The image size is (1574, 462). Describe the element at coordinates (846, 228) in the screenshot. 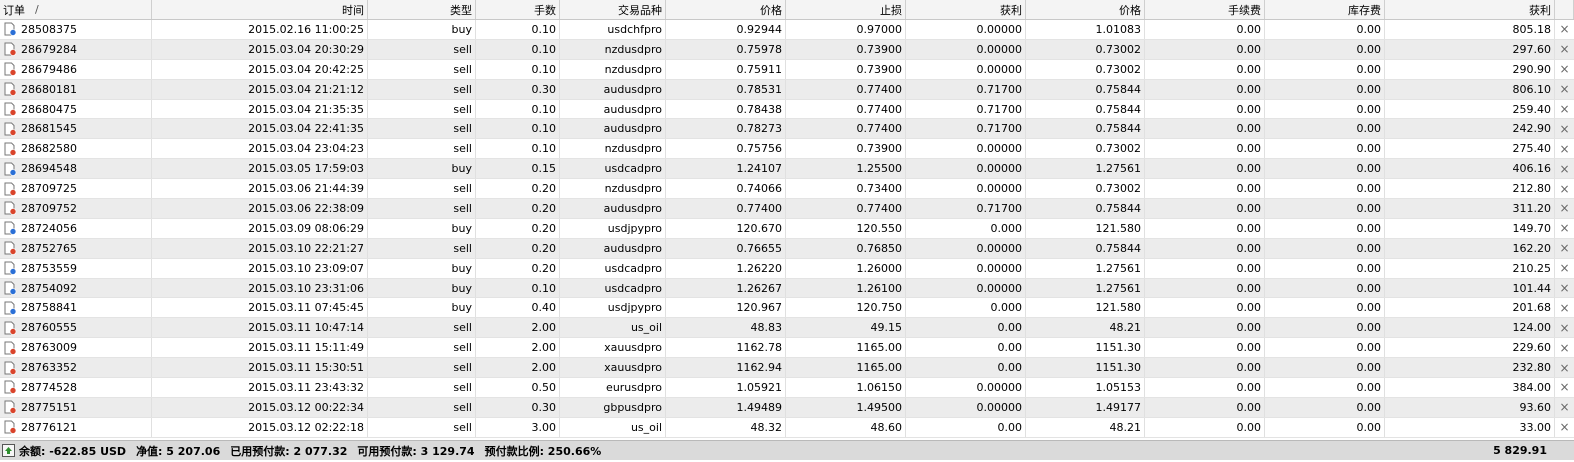

I see `cell-stop-loss: 120.550` at that location.